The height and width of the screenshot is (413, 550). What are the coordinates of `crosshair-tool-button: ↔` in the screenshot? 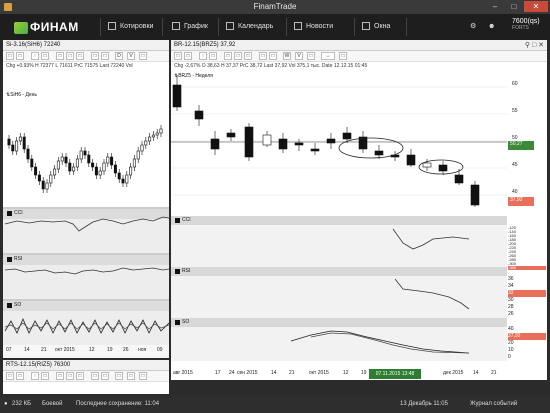 It's located at (328, 56).